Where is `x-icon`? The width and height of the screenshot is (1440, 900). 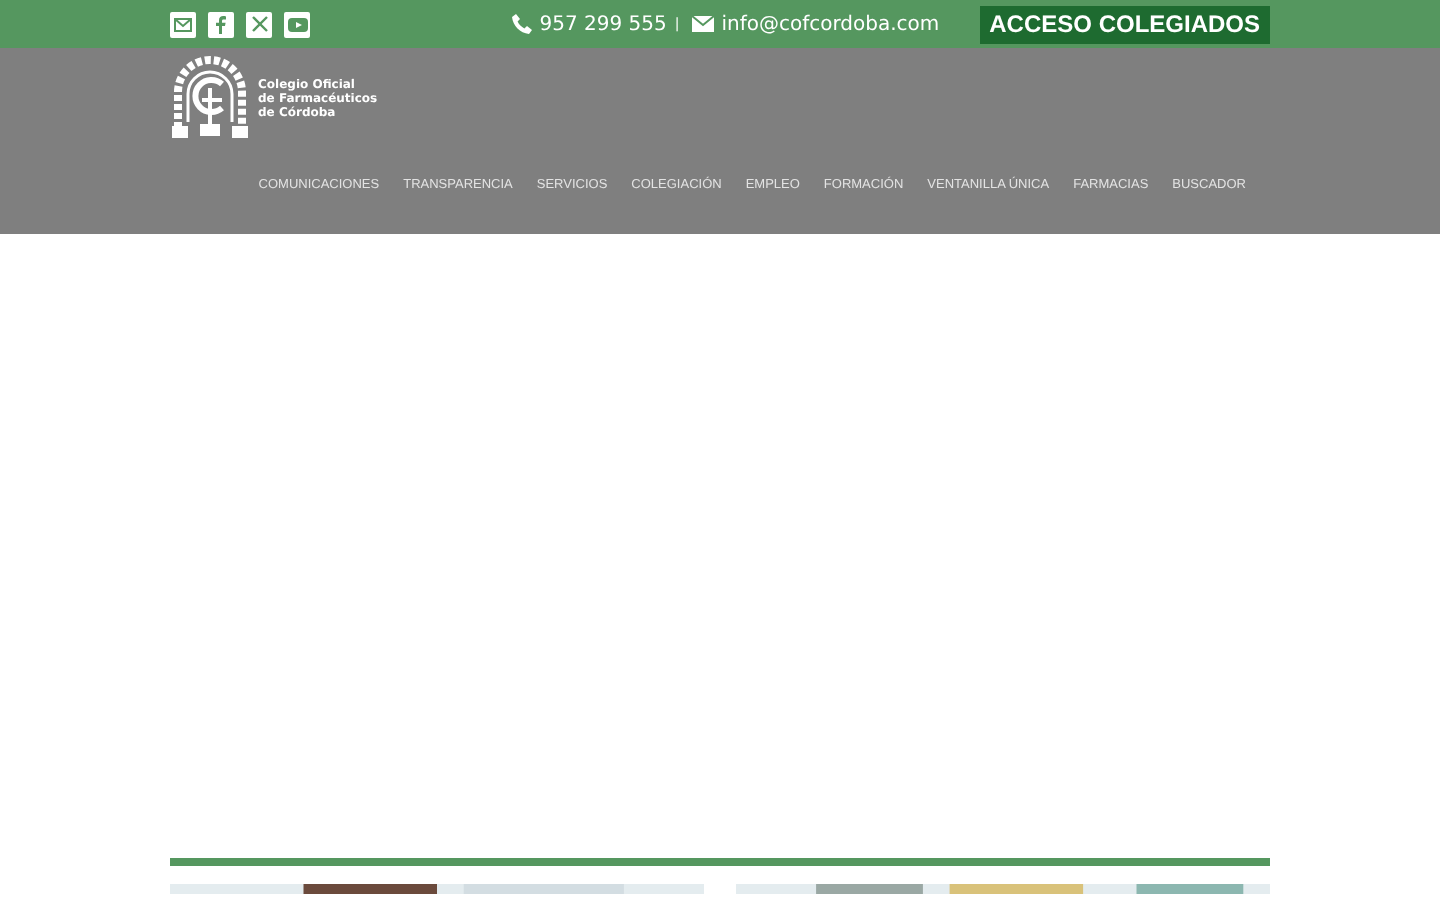 x-icon is located at coordinates (259, 24).